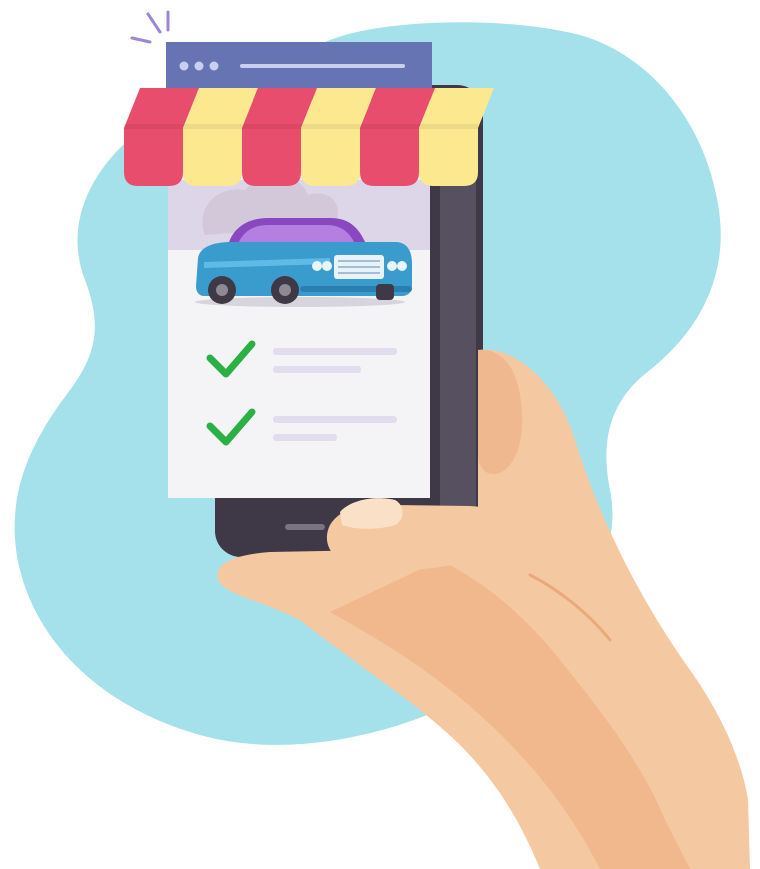 The height and width of the screenshot is (869, 760). I want to click on sparkle-icon, so click(150, 27).